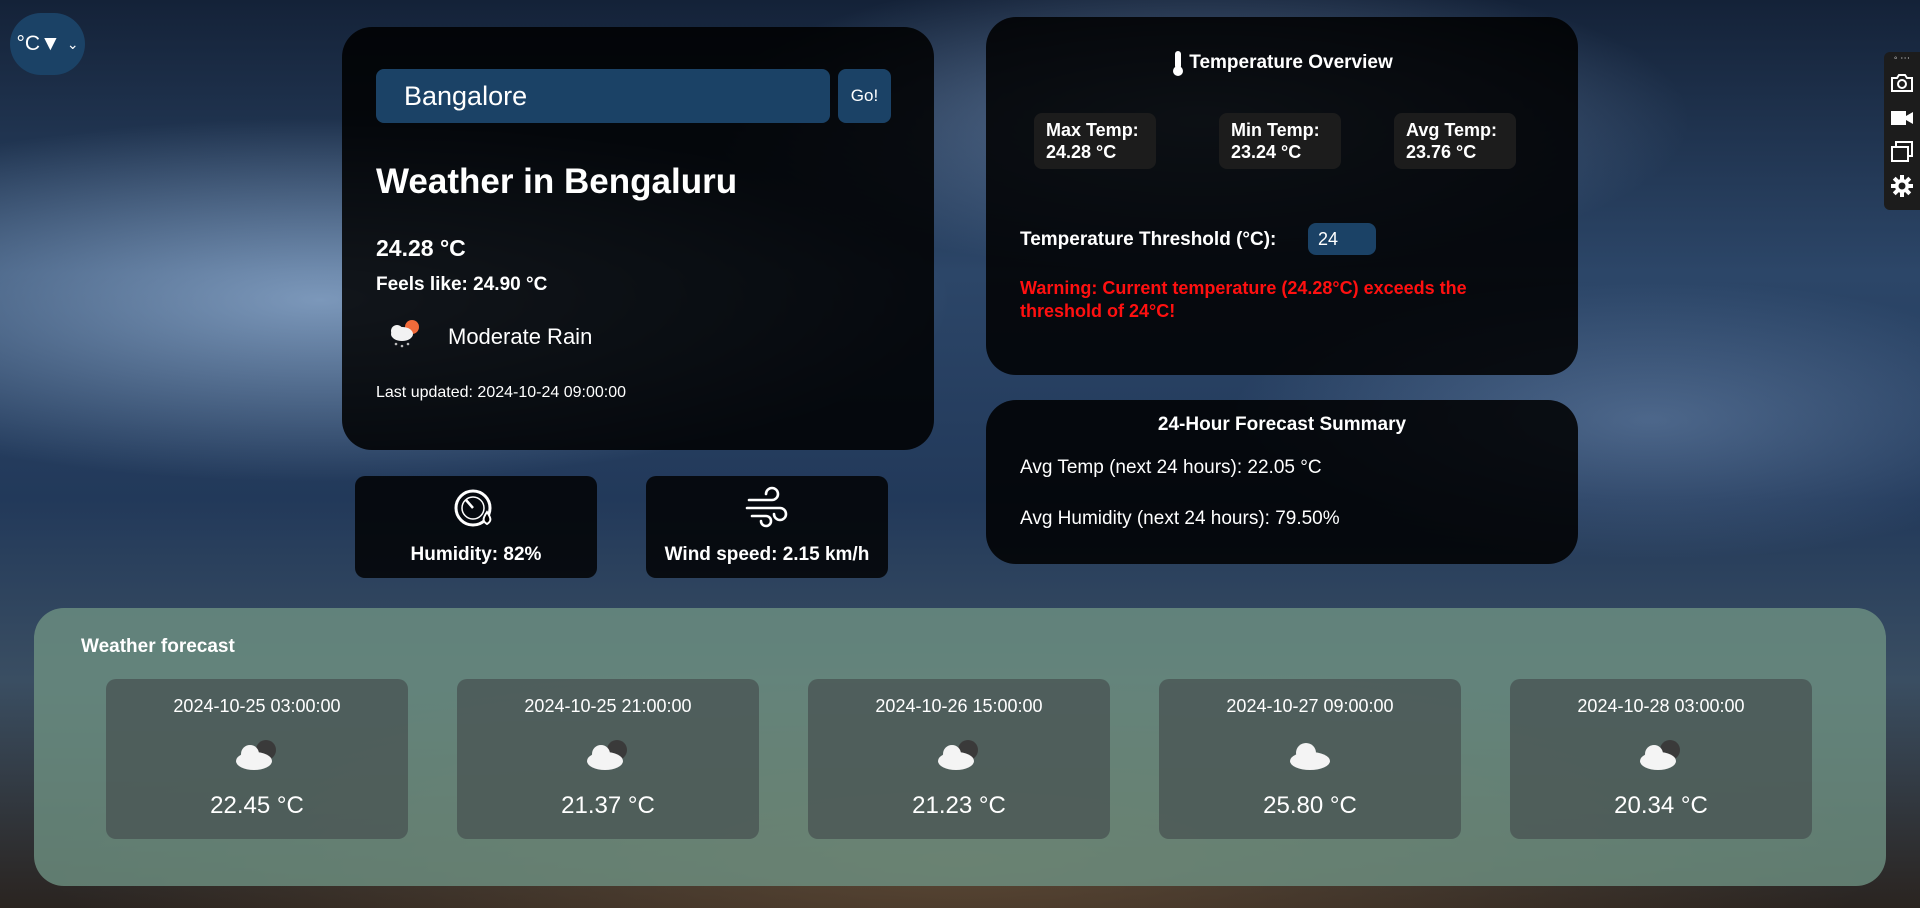 This screenshot has height=908, width=1920. Describe the element at coordinates (405, 334) in the screenshot. I see `rain-cloud-sun-icon` at that location.